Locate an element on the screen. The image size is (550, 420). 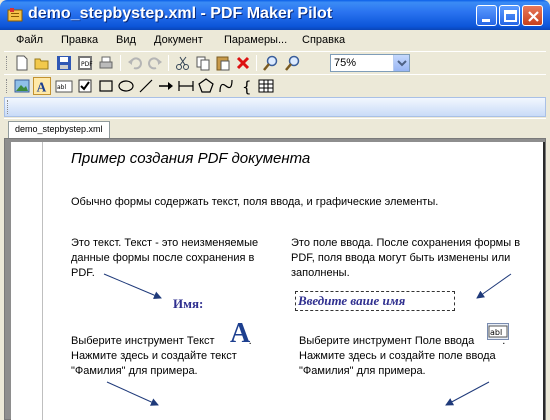
cut-icon is located at coordinates (183, 63).